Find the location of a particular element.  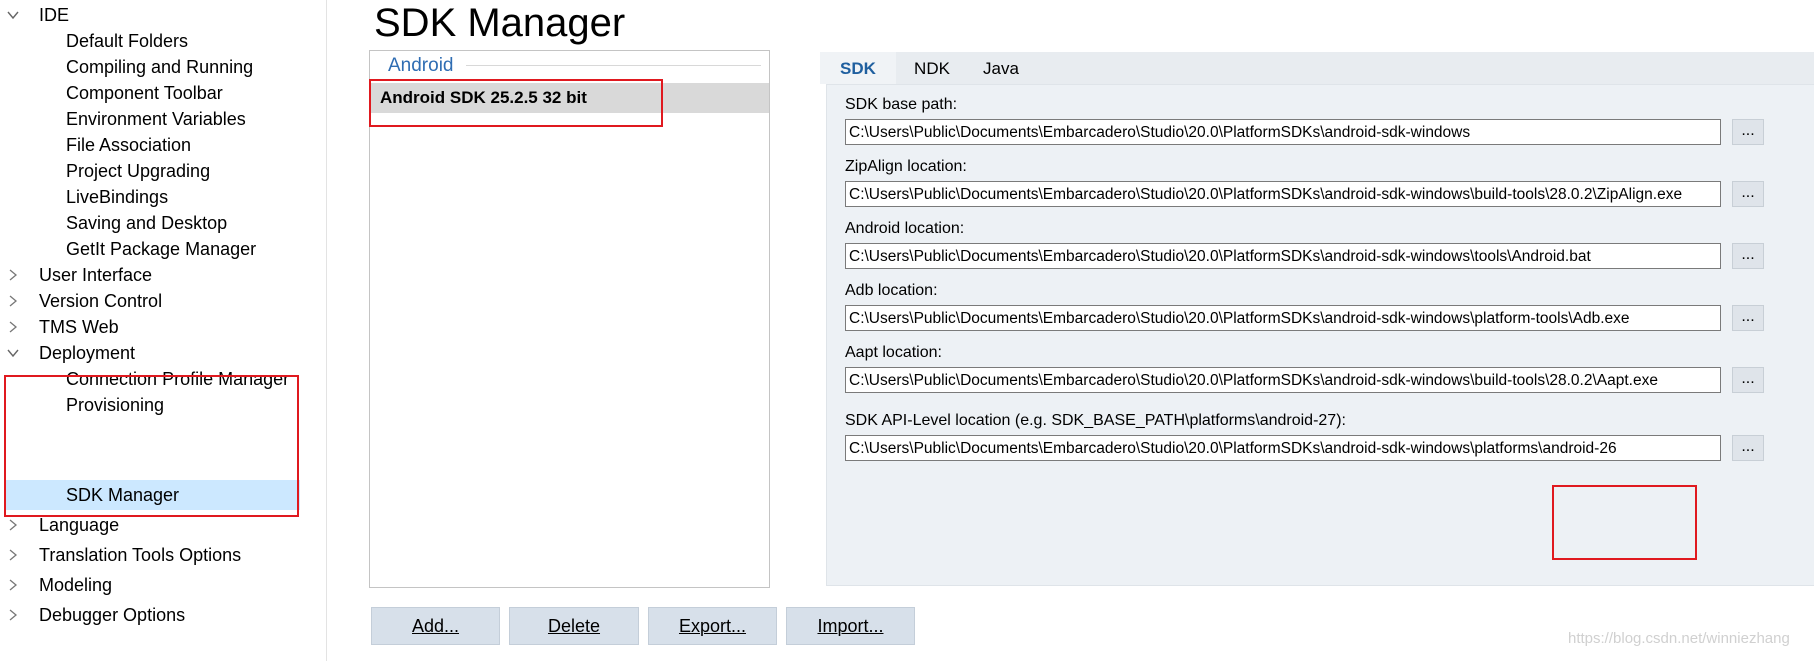

delete-button: Delete is located at coordinates (574, 626).